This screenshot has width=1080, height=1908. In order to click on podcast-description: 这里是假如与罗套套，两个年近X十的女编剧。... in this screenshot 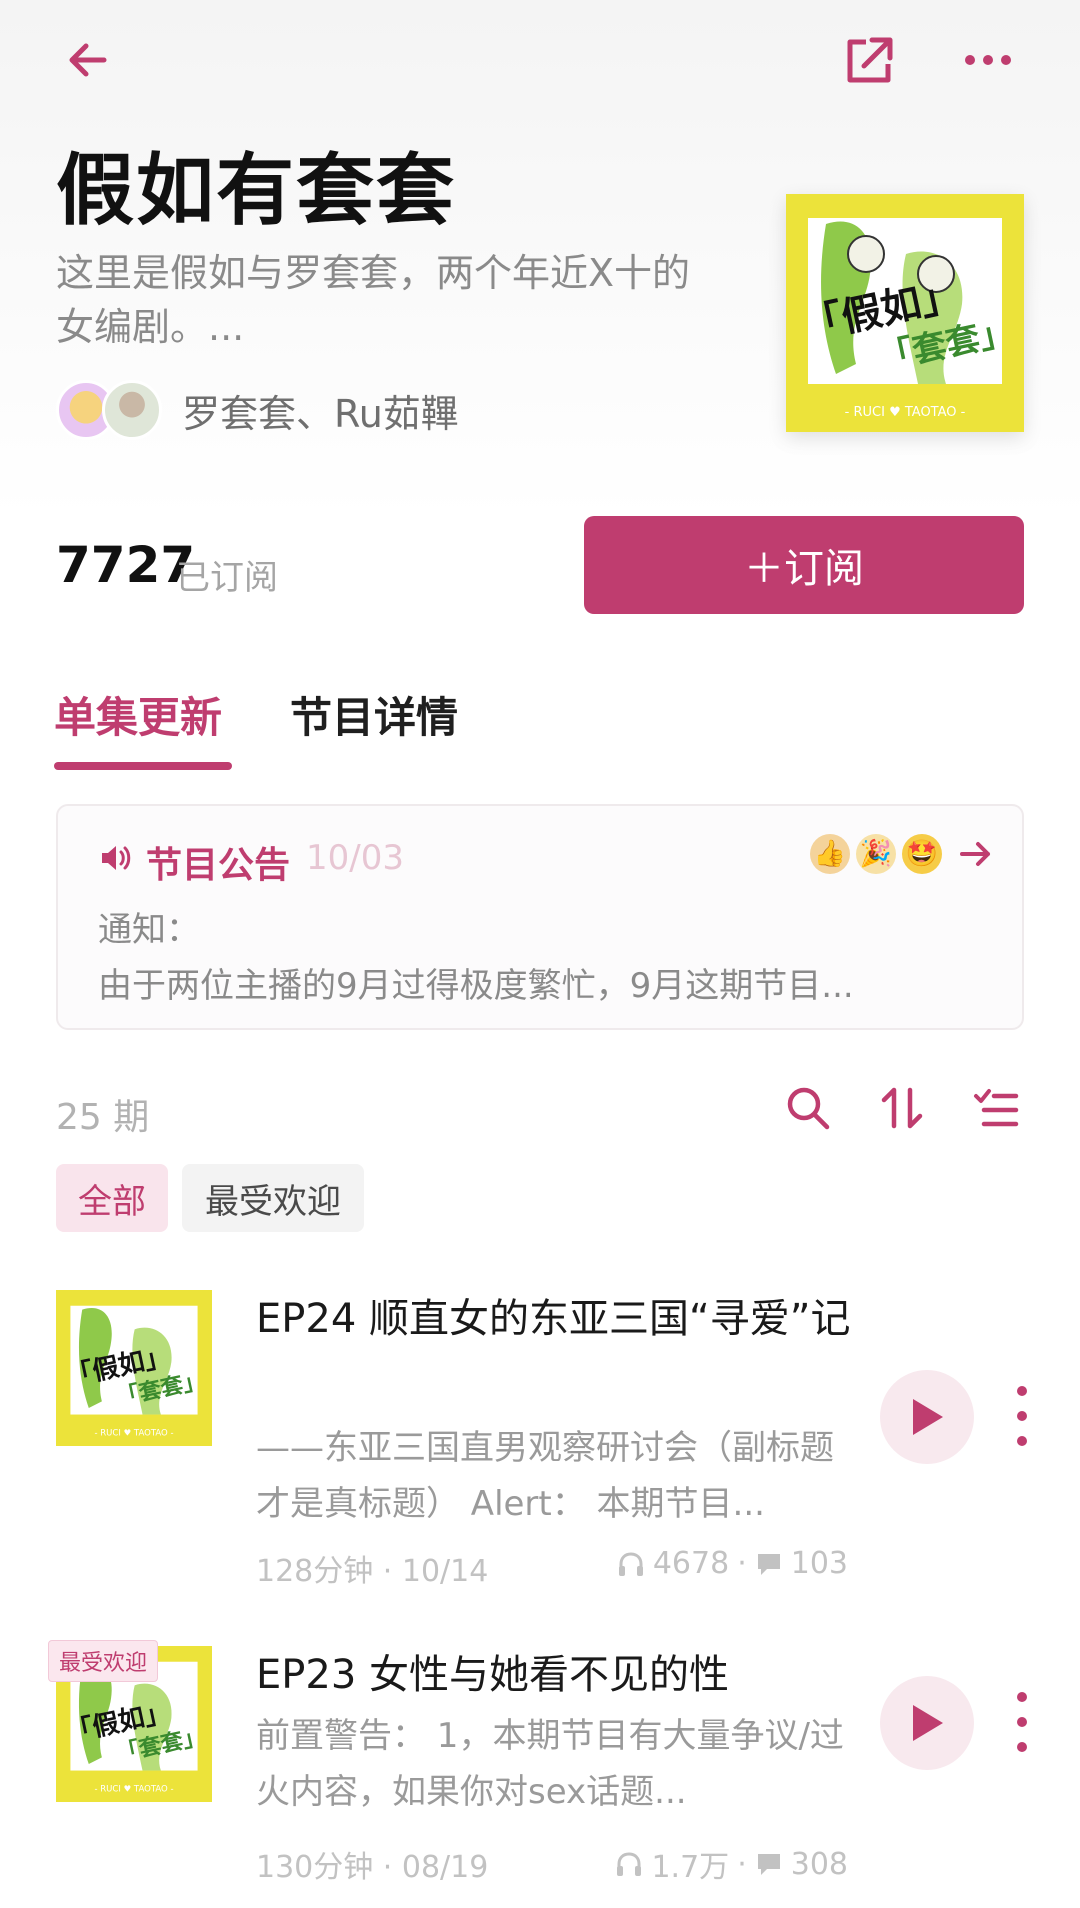, I will do `click(376, 300)`.